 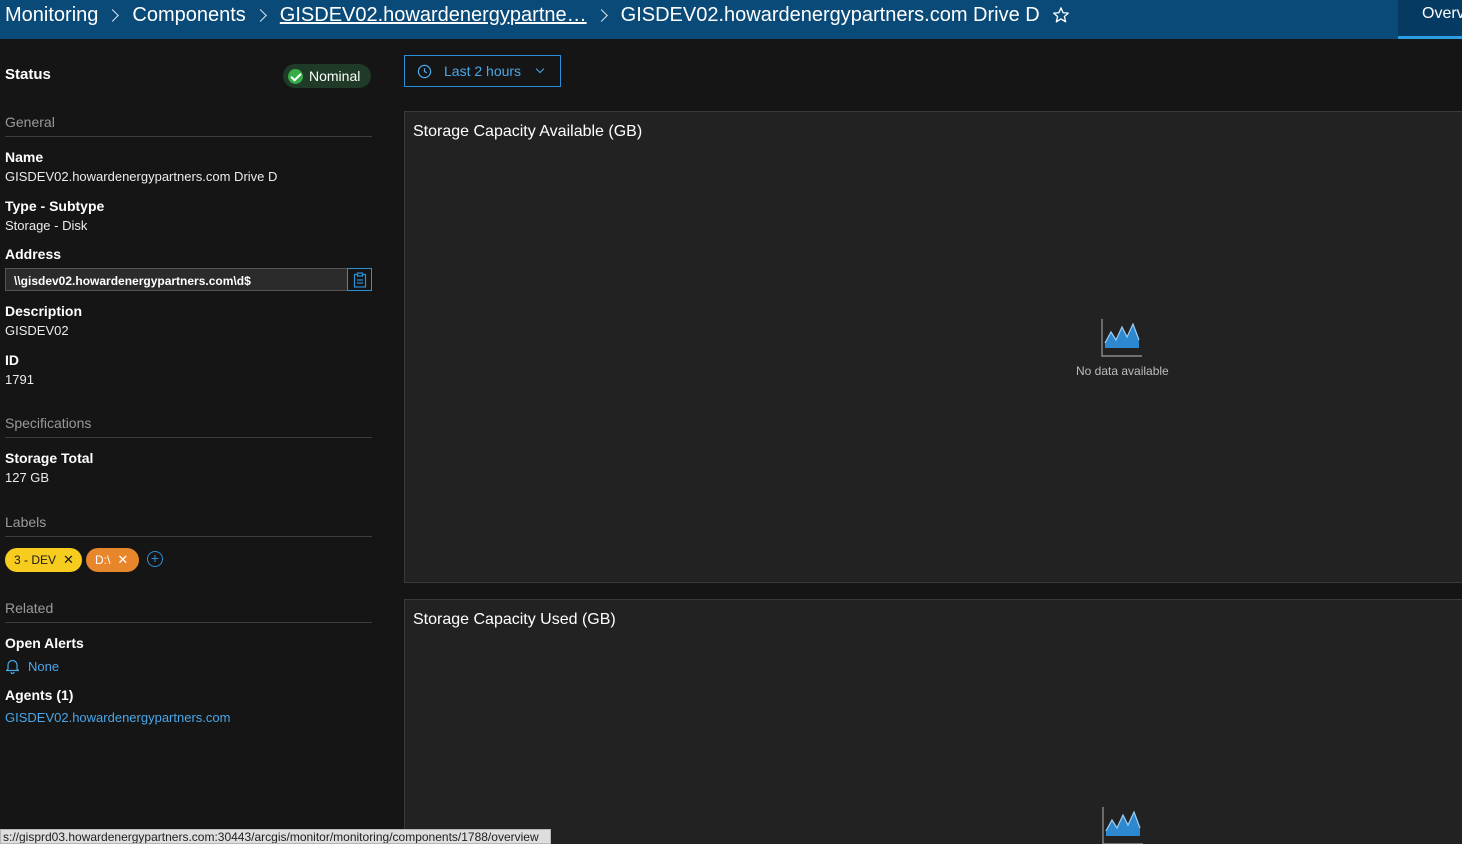 What do you see at coordinates (112, 560) in the screenshot?
I see `label-tag-drive: D:\ ✕` at bounding box center [112, 560].